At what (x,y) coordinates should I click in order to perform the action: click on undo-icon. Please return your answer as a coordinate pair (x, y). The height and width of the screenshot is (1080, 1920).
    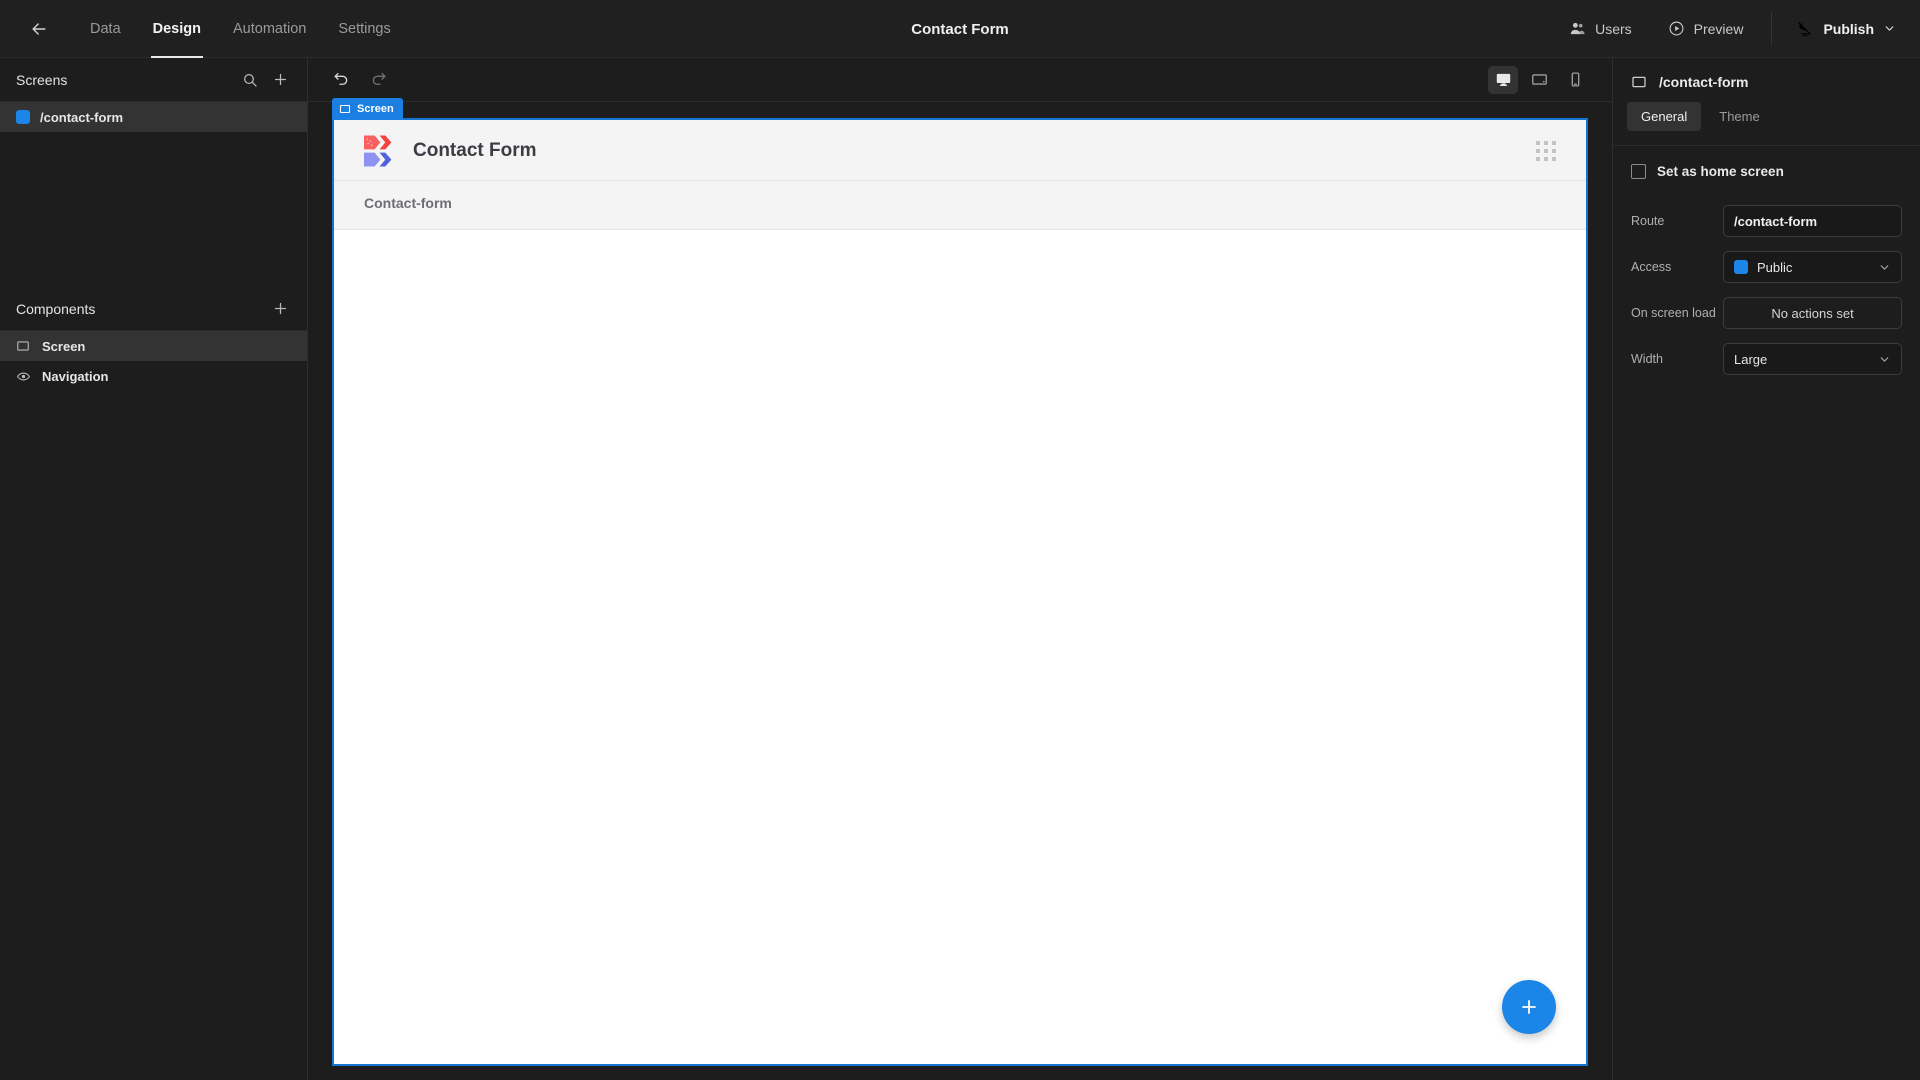
    Looking at the image, I should click on (341, 79).